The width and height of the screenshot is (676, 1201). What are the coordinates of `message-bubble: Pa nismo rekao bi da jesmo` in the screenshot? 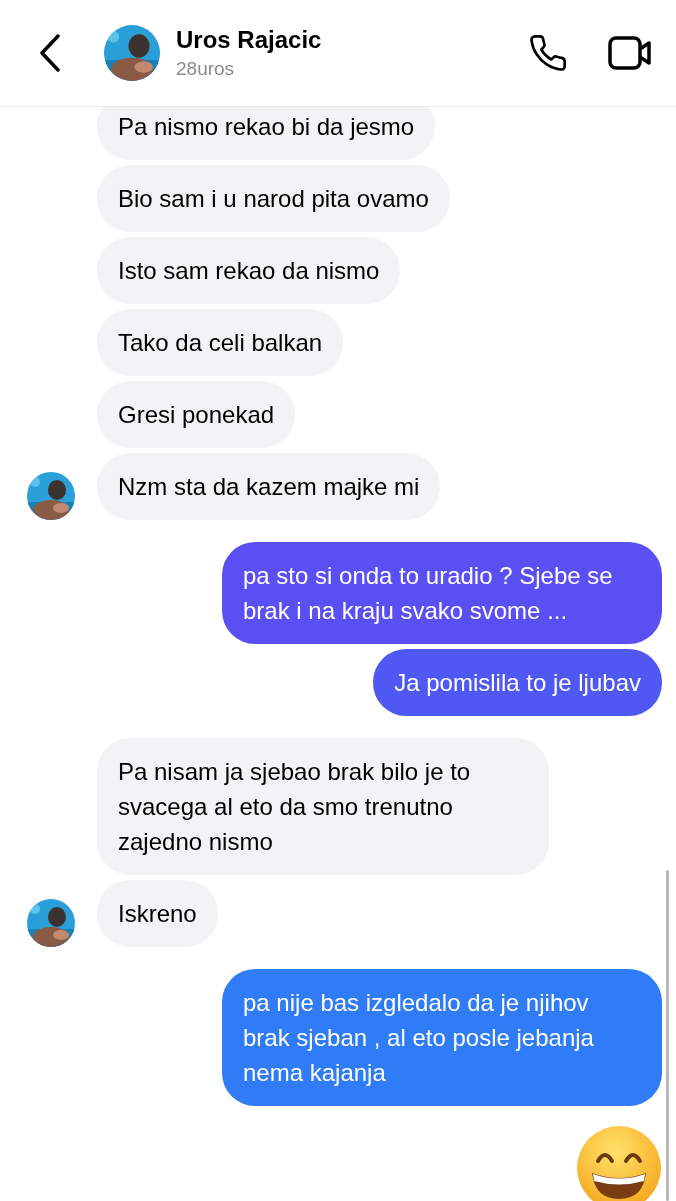 It's located at (266, 133).